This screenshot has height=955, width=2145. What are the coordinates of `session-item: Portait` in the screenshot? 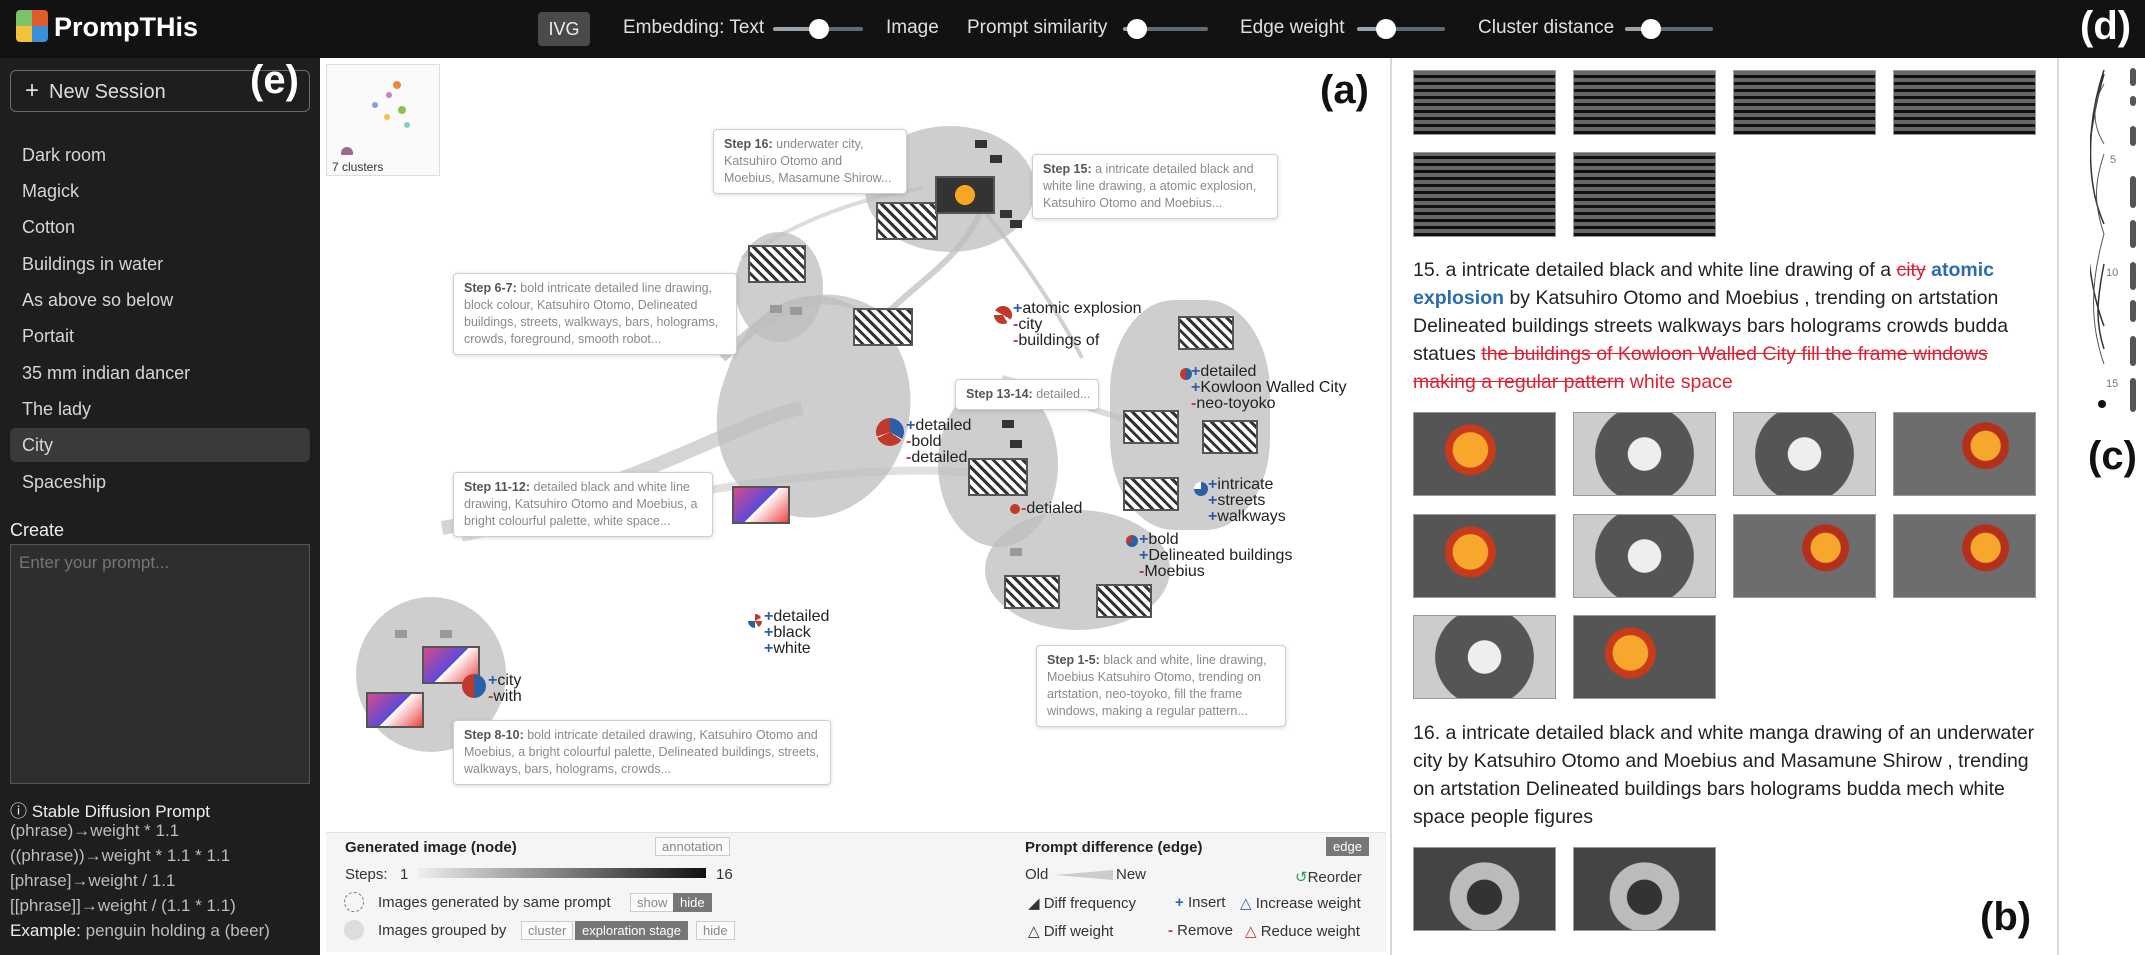 It's located at (160, 336).